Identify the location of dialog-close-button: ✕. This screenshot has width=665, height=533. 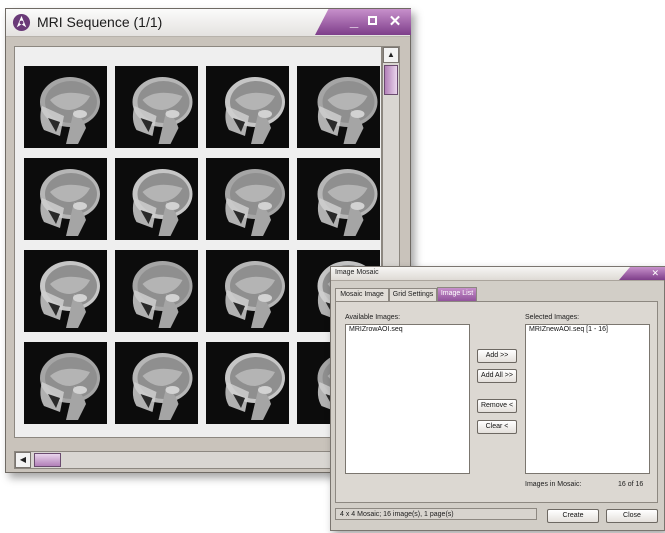
(642, 273).